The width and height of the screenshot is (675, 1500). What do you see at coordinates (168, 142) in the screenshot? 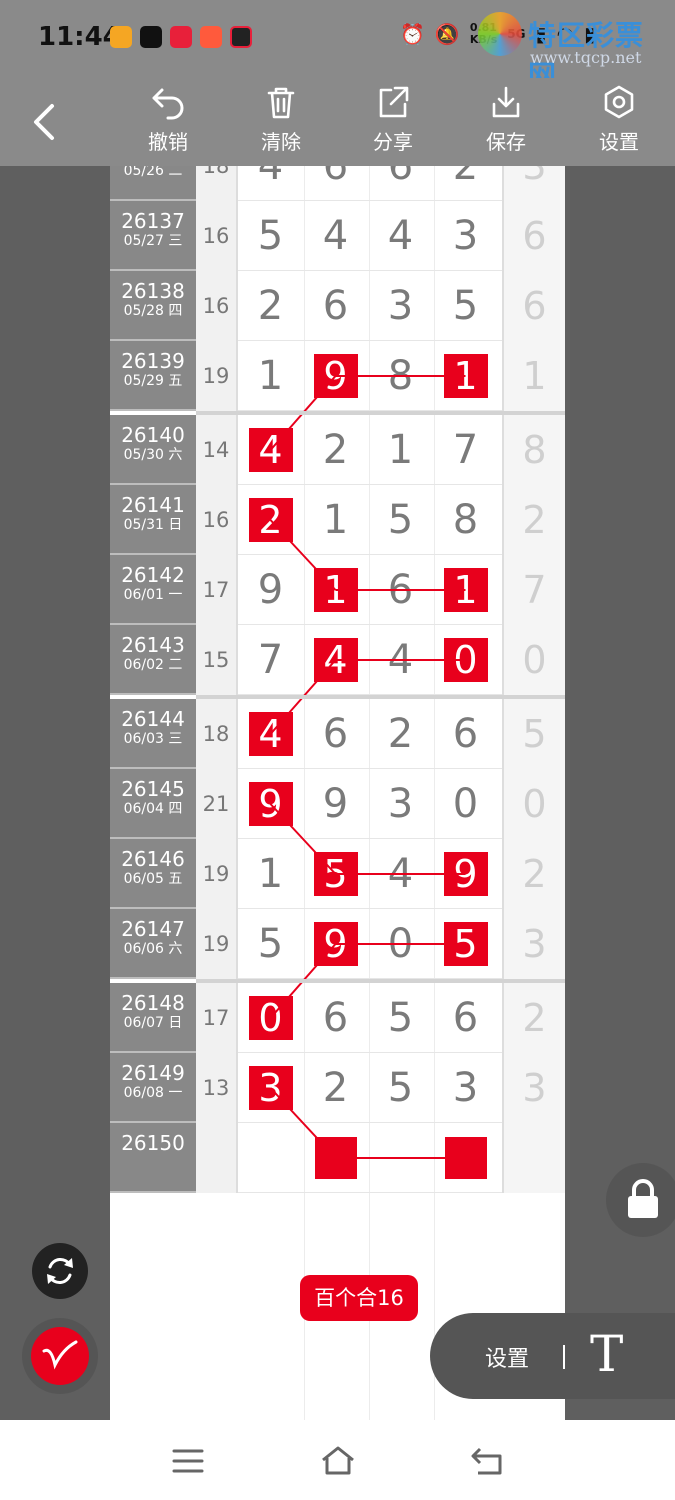
I see `undo-label: 撤销` at bounding box center [168, 142].